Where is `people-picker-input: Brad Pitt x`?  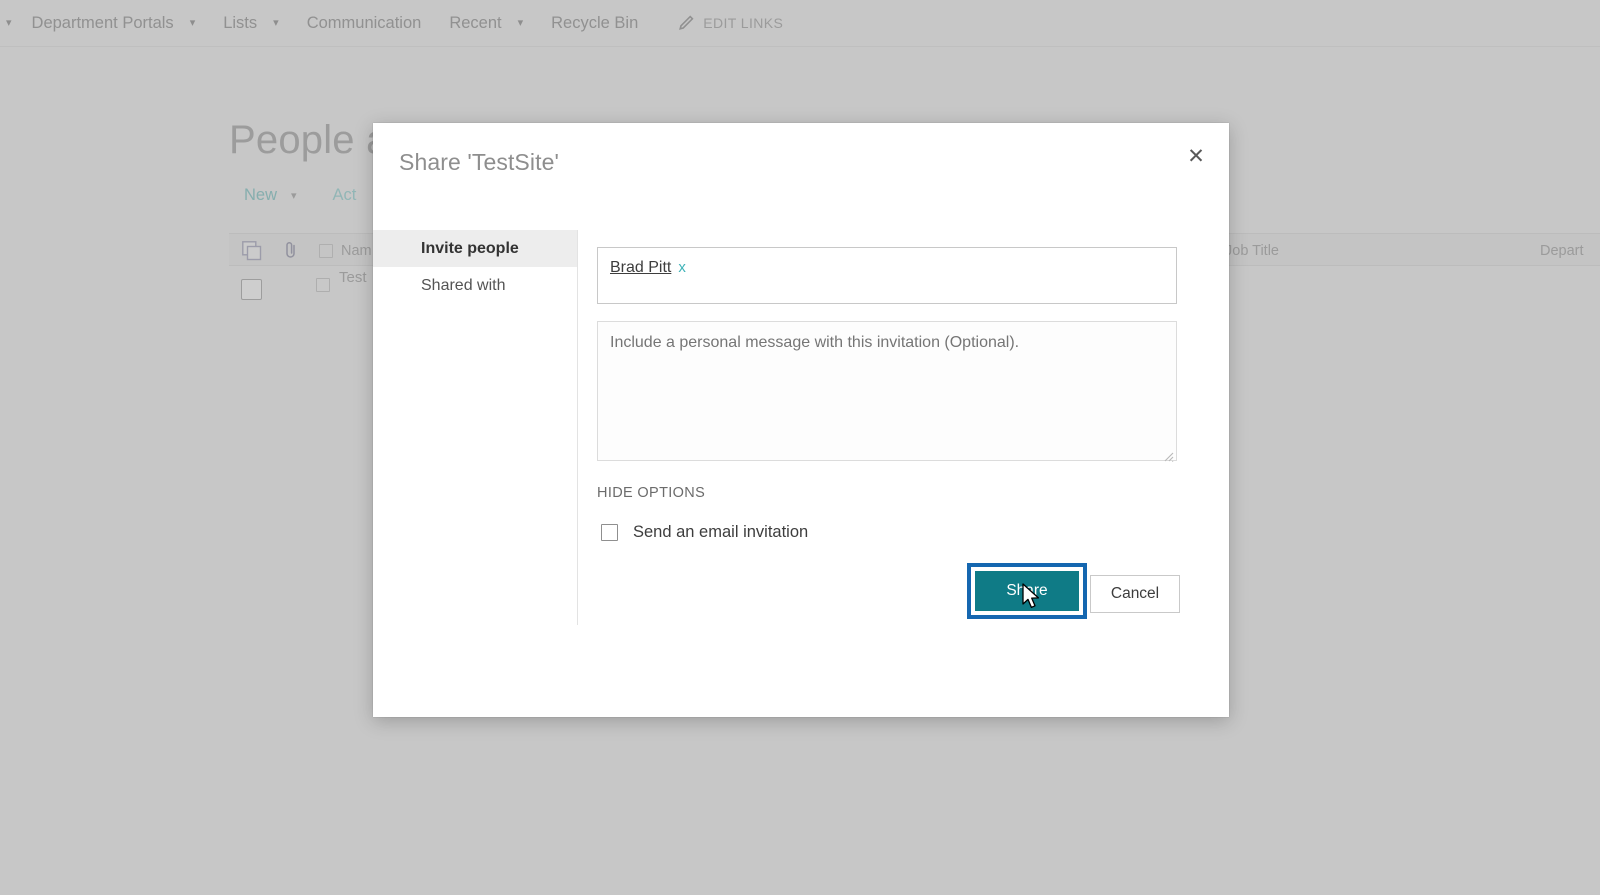
people-picker-input: Brad Pitt x is located at coordinates (887, 275).